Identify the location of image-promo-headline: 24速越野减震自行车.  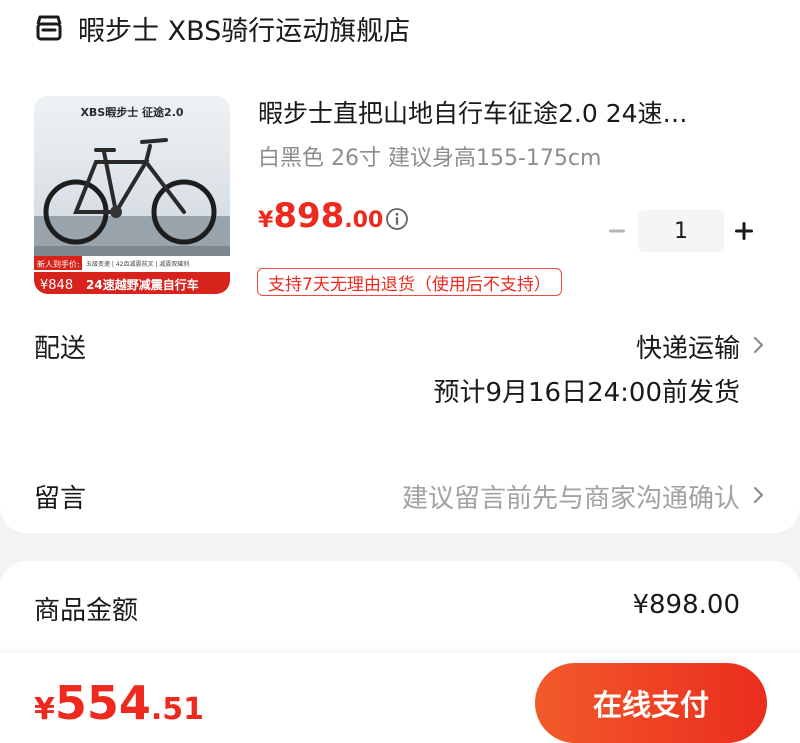
(142, 284).